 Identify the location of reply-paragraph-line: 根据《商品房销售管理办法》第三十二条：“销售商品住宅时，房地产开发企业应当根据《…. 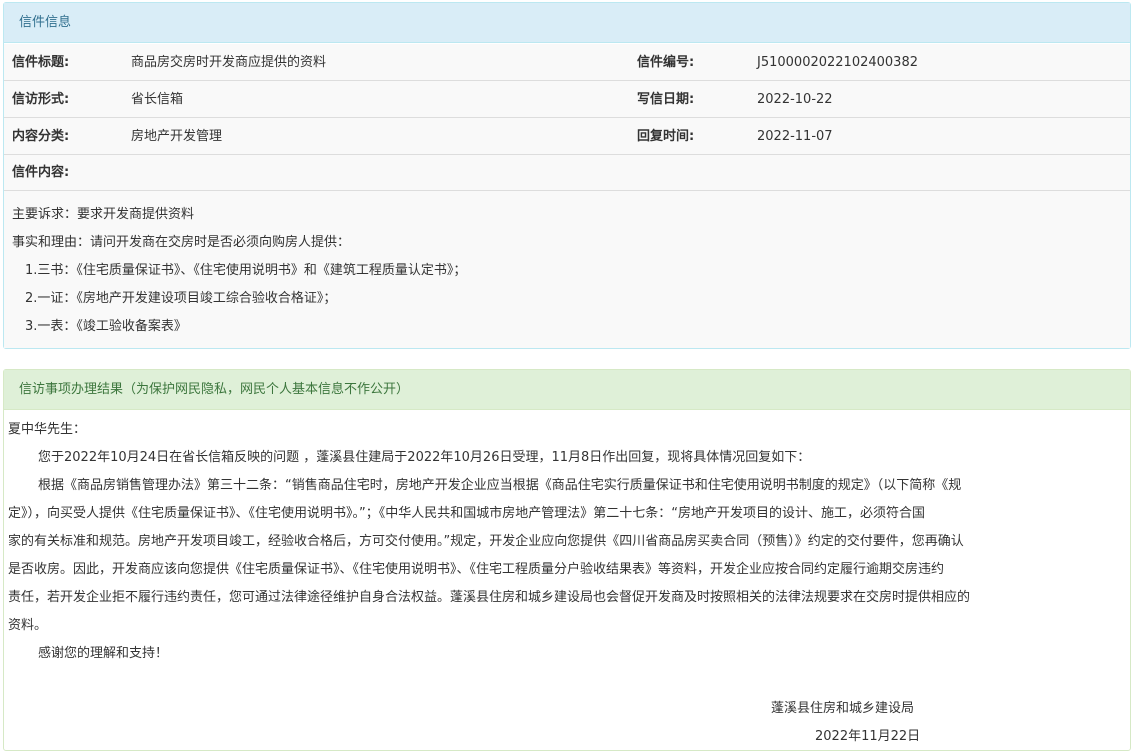
(500, 485).